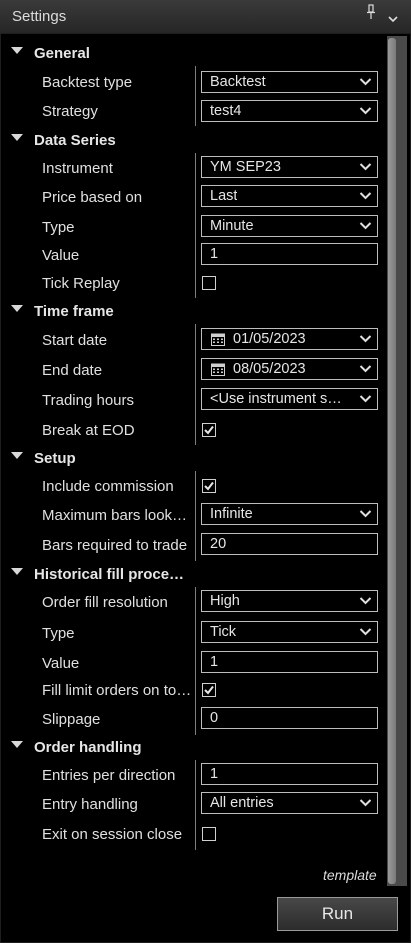  Describe the element at coordinates (193, 371) in the screenshot. I see `property-end-date: End date 08/05/2023` at that location.